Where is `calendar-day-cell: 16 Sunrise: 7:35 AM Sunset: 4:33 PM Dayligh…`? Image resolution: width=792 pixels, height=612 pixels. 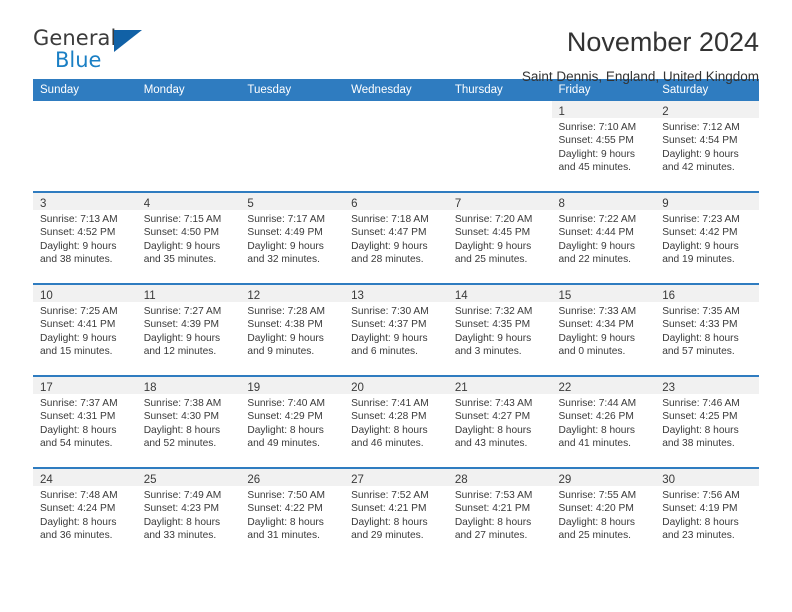 calendar-day-cell: 16 Sunrise: 7:35 AM Sunset: 4:33 PM Dayligh… is located at coordinates (707, 329).